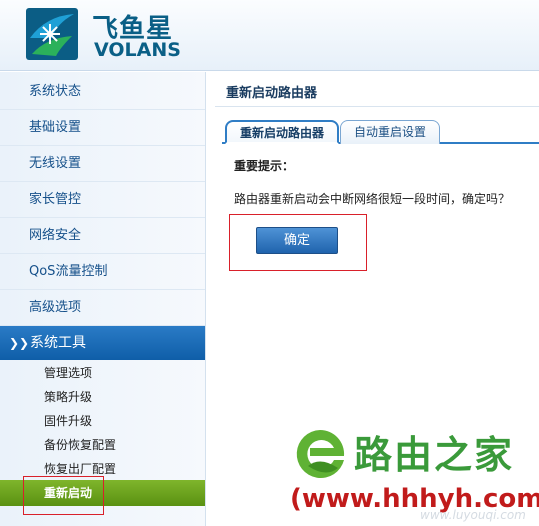  What do you see at coordinates (102, 164) in the screenshot?
I see `sidebar-item-wireless-settings: 无线设置` at bounding box center [102, 164].